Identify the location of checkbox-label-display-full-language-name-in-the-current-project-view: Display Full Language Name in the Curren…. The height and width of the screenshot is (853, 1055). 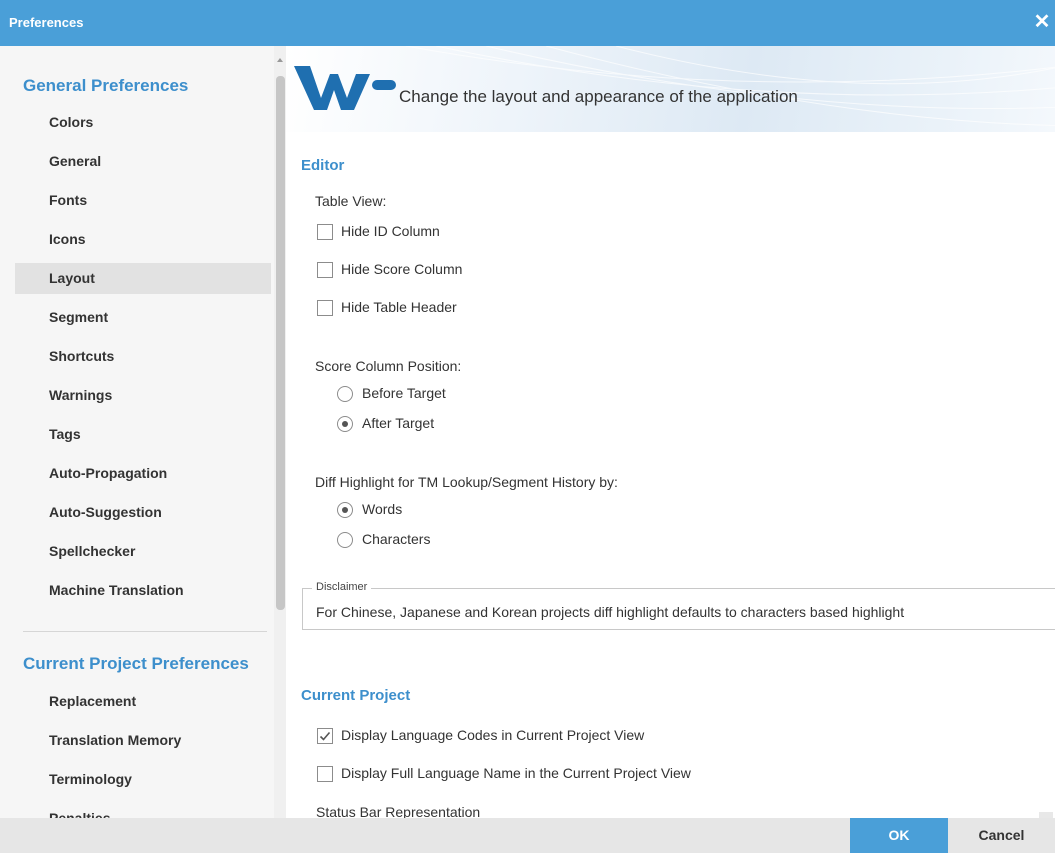
(516, 773).